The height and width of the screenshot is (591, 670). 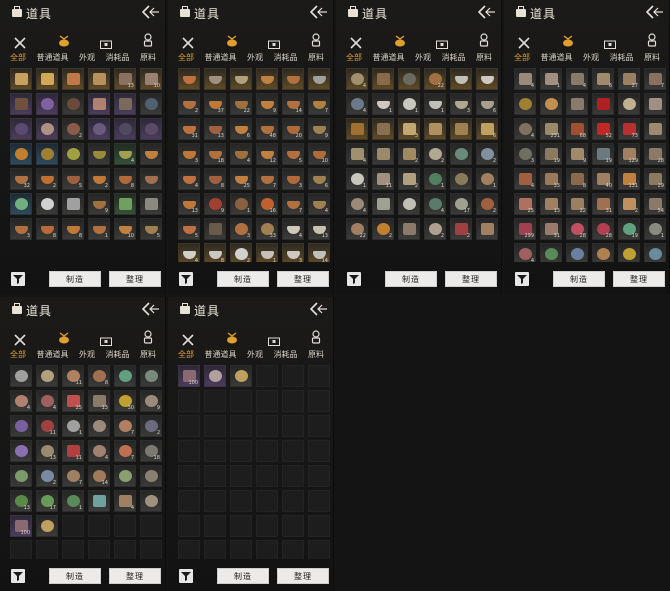 What do you see at coordinates (188, 338) in the screenshot?
I see `close-icon` at bounding box center [188, 338].